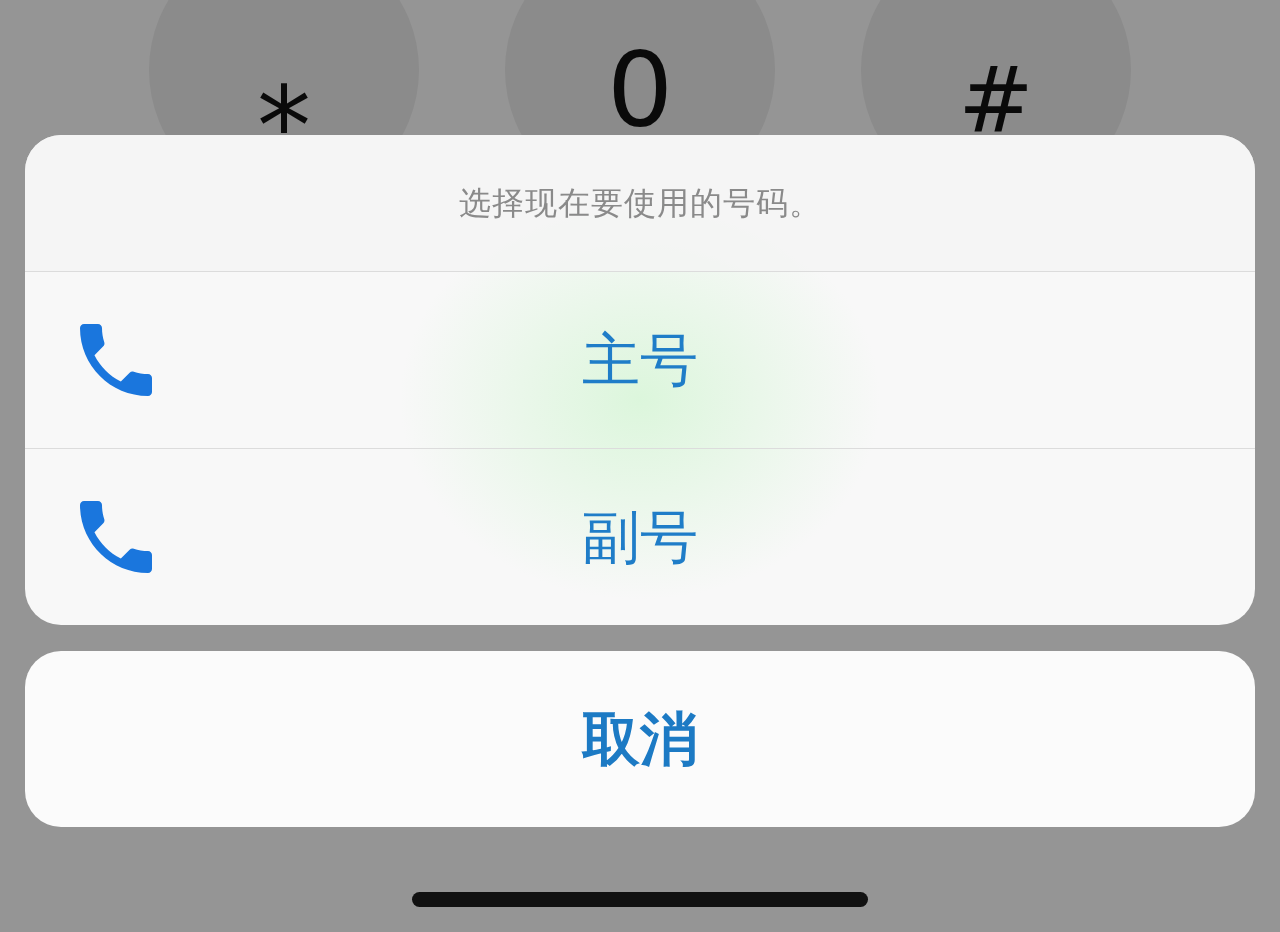 This screenshot has height=932, width=1280. Describe the element at coordinates (284, 67) in the screenshot. I see `keypad-key: *` at that location.